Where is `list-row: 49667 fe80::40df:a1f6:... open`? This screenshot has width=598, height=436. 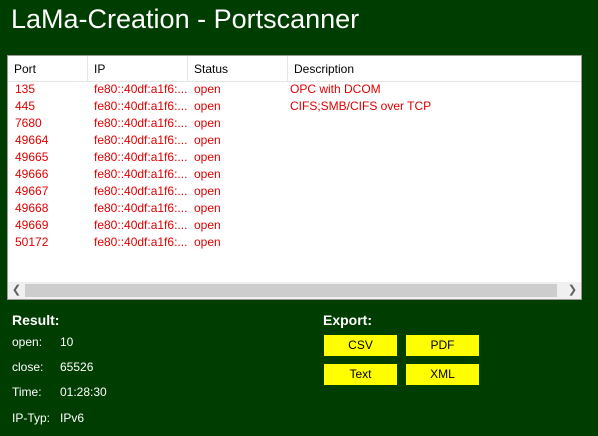
list-row: 49667 fe80::40df:a1f6:... open is located at coordinates (294, 191).